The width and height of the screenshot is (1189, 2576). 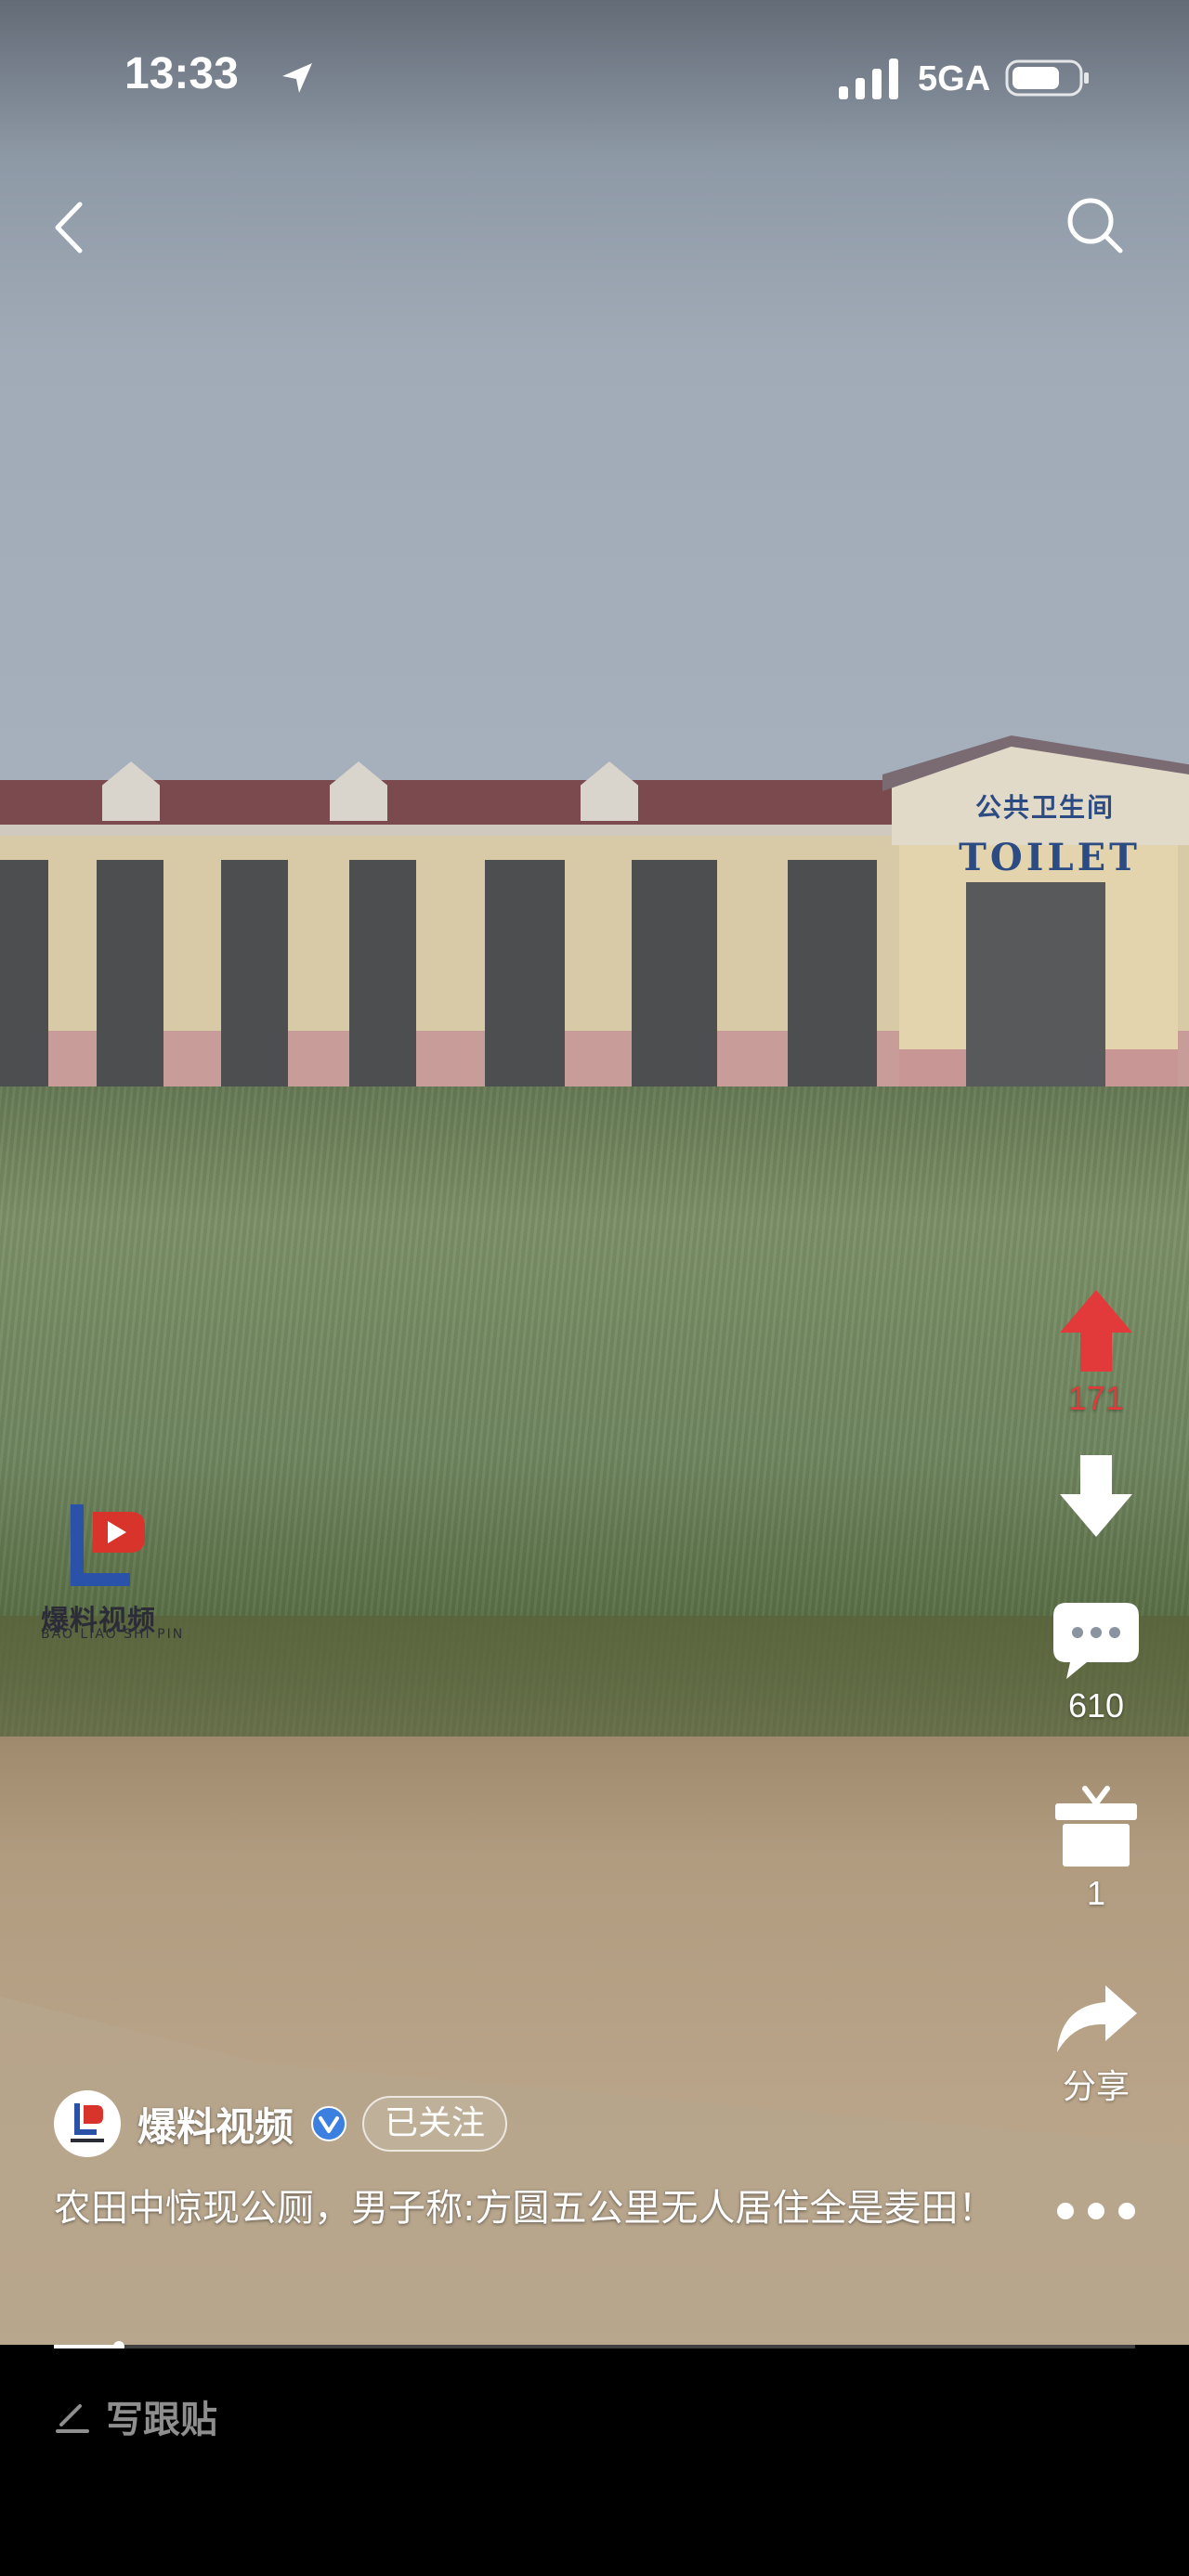 What do you see at coordinates (1096, 1893) in the screenshot?
I see `gift-count: 1` at bounding box center [1096, 1893].